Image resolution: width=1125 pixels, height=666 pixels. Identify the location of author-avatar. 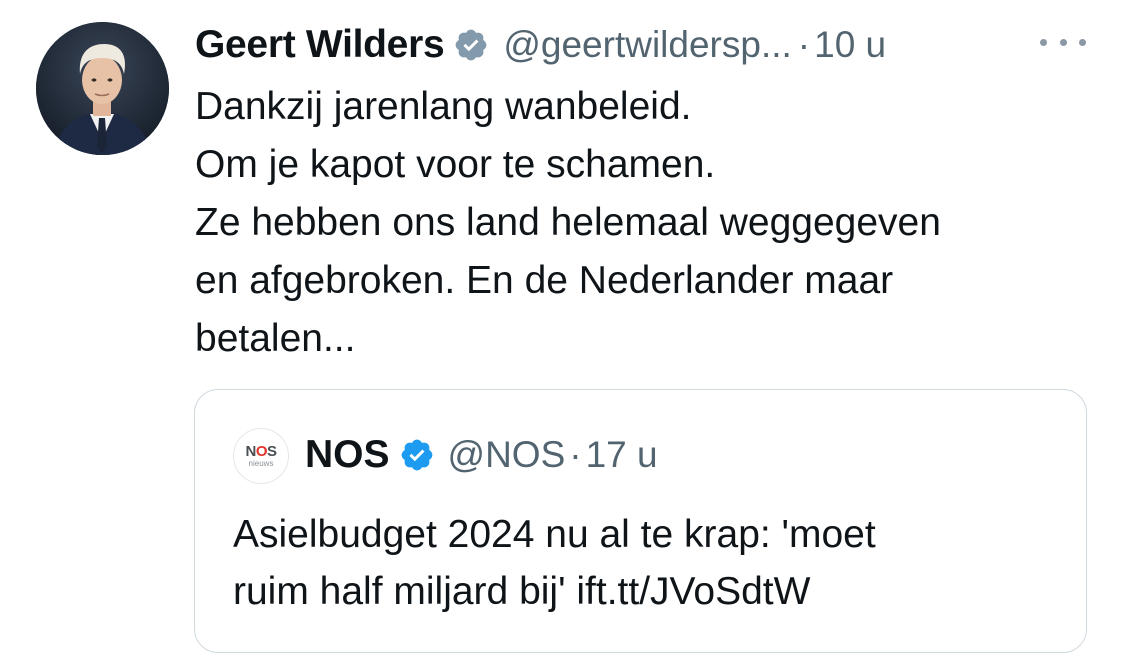
(102, 88).